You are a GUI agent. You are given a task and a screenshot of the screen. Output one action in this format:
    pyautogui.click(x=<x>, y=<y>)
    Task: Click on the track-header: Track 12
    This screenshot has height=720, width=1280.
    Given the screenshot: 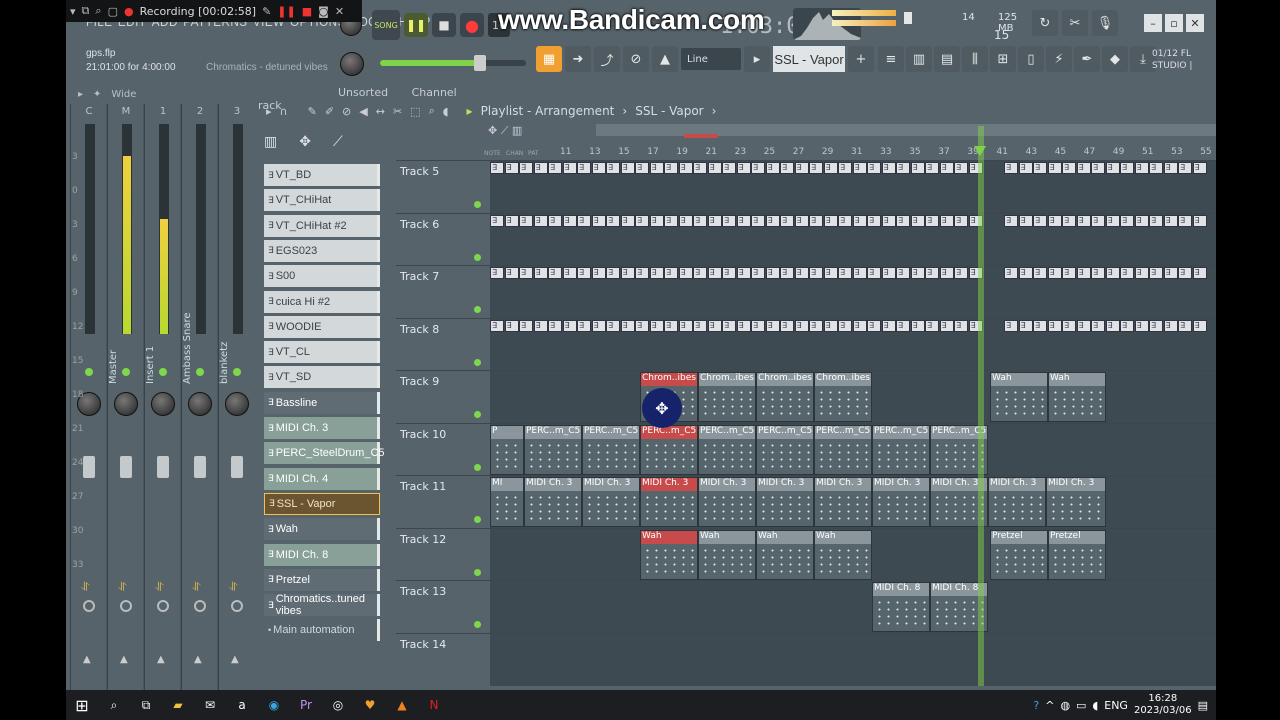 What is the action you would take?
    pyautogui.click(x=442, y=554)
    